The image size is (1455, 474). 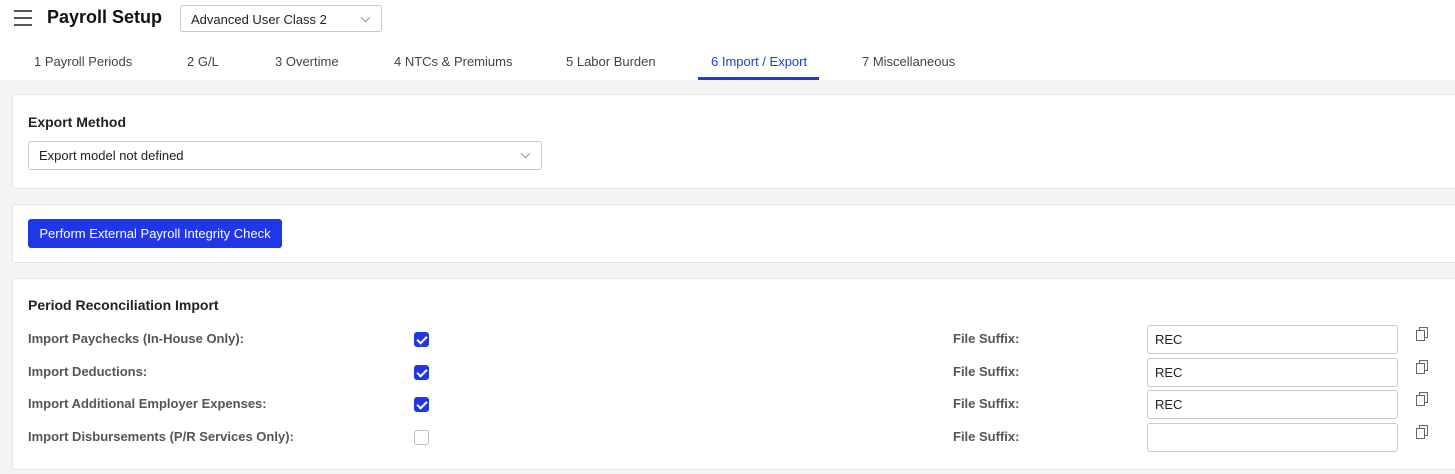 I want to click on tab-payroll-periods: 1 Payroll Periods, so click(x=83, y=67).